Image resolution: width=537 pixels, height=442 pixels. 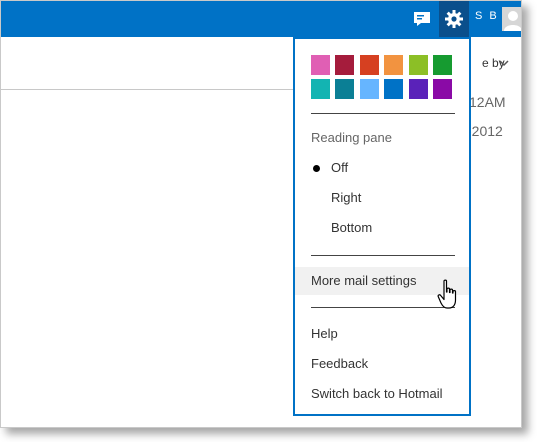 I want to click on hand-cursor-icon, so click(x=447, y=294).